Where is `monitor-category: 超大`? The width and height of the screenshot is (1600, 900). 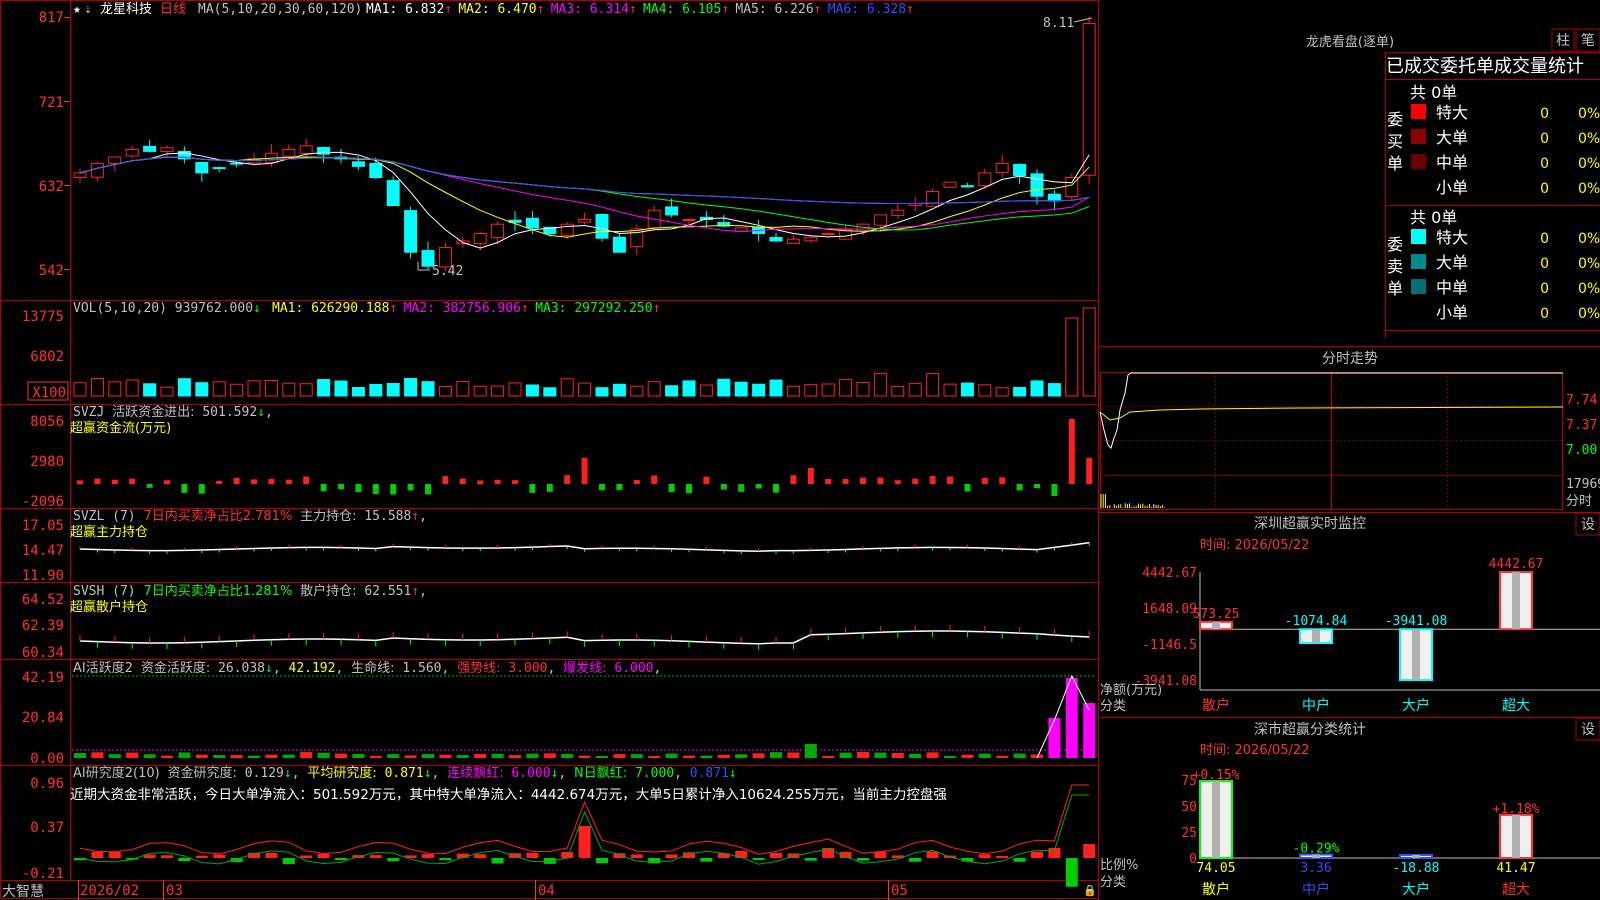 monitor-category: 超大 is located at coordinates (1516, 706).